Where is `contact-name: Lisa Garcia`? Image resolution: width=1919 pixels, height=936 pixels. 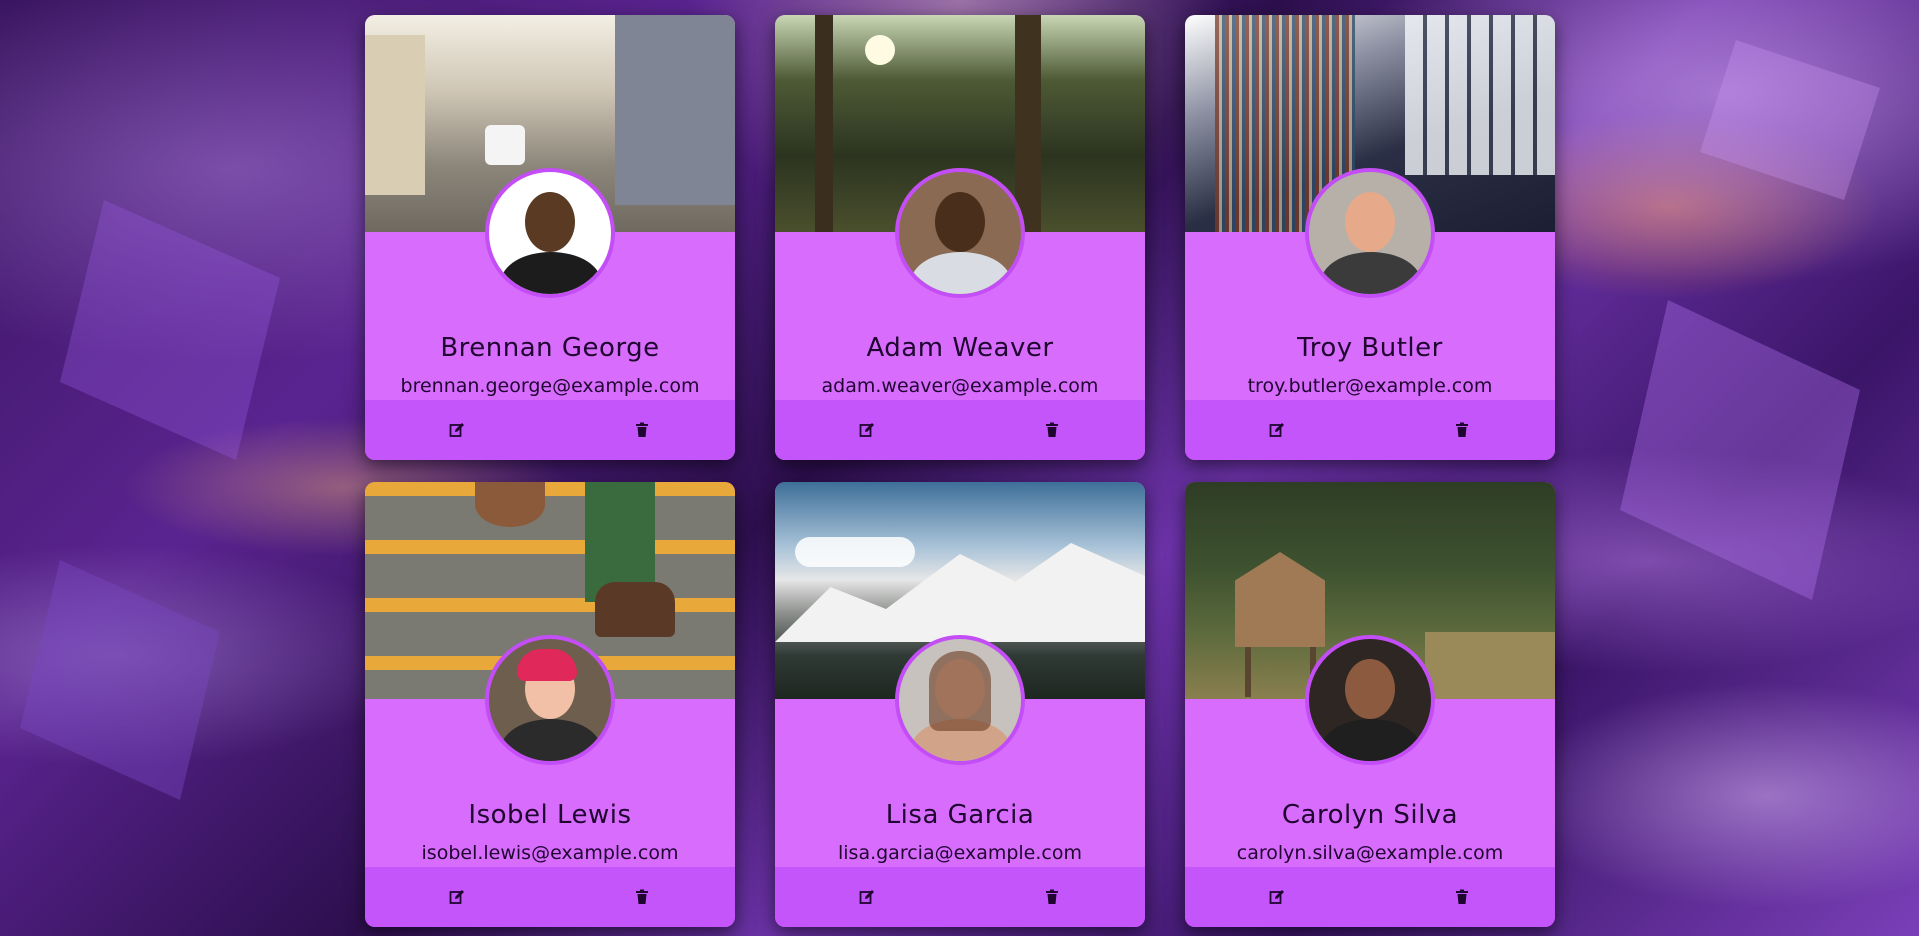
contact-name: Lisa Garcia is located at coordinates (960, 815).